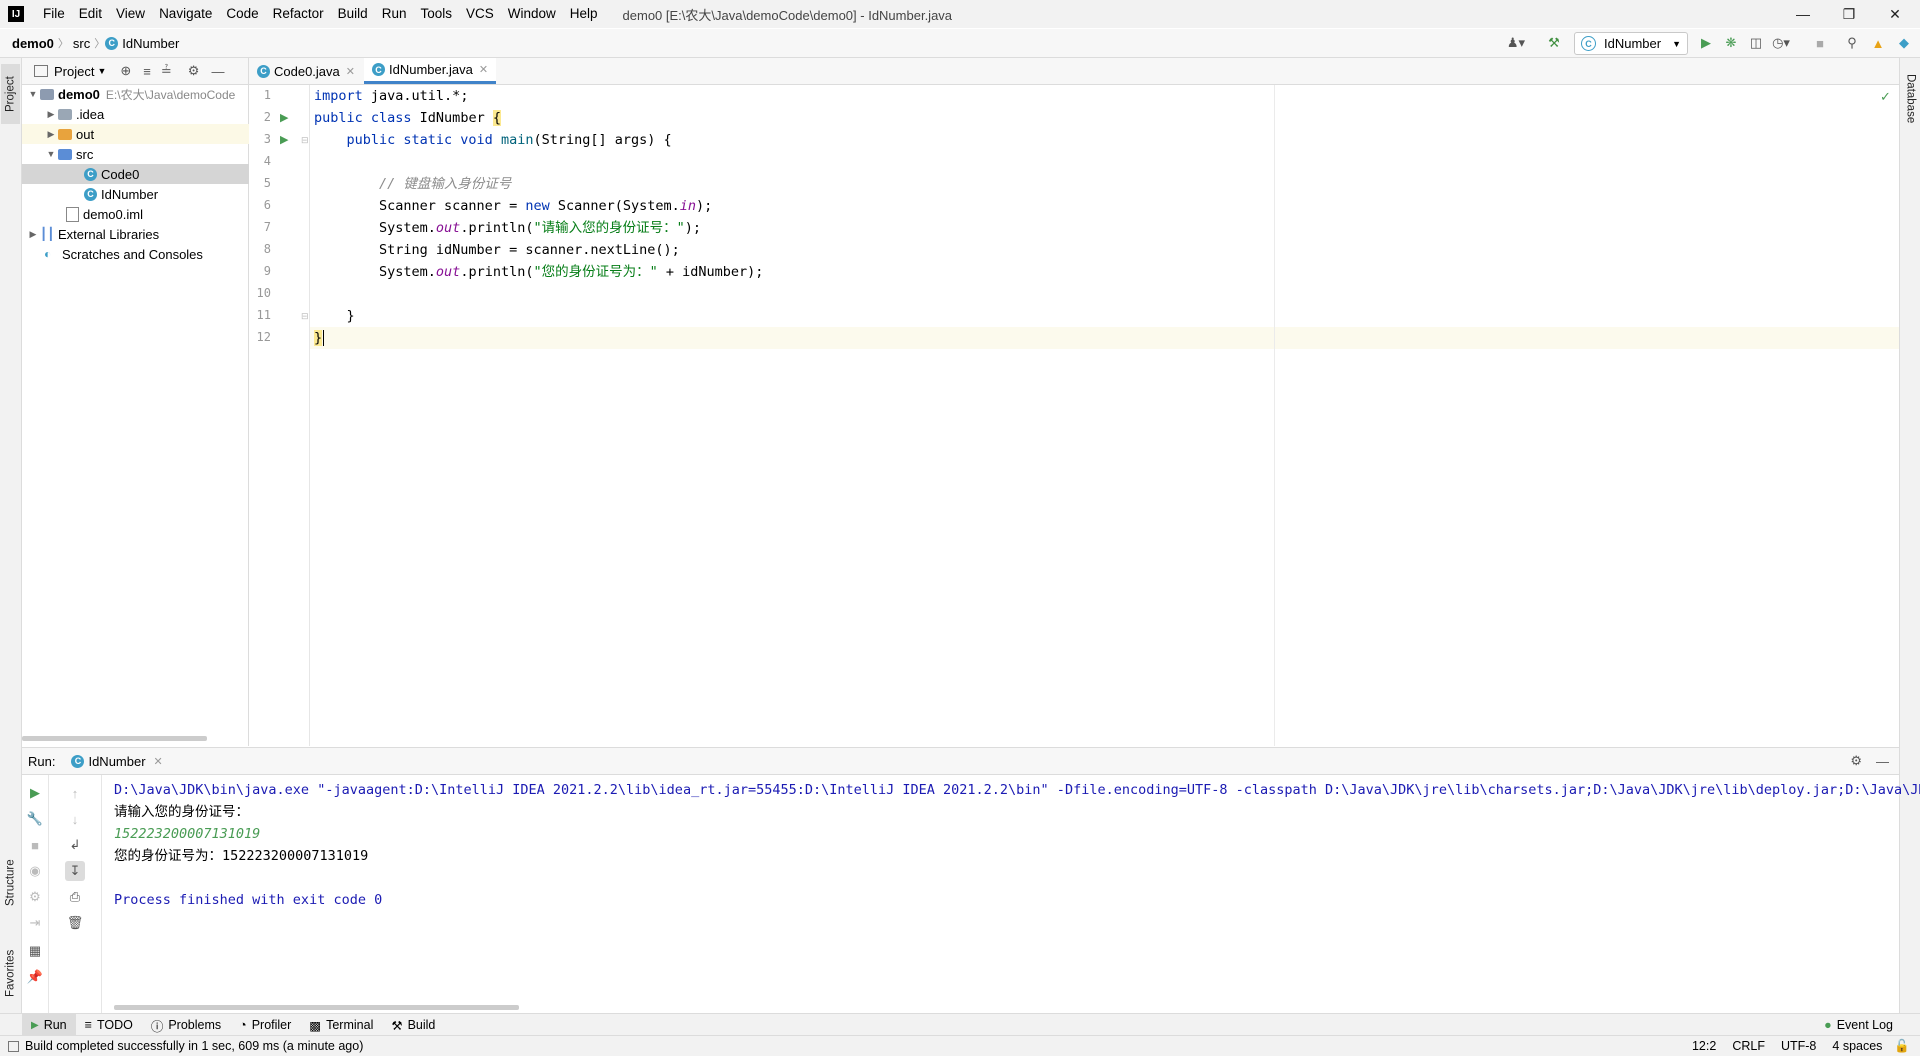  What do you see at coordinates (10, 883) in the screenshot?
I see `structure-tool-tab: Structure` at bounding box center [10, 883].